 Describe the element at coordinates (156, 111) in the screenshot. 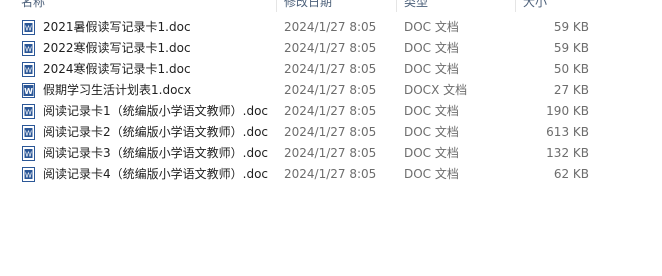

I see `file-name: 阅读记录卡1（统编版小学语文教师）.doc` at that location.